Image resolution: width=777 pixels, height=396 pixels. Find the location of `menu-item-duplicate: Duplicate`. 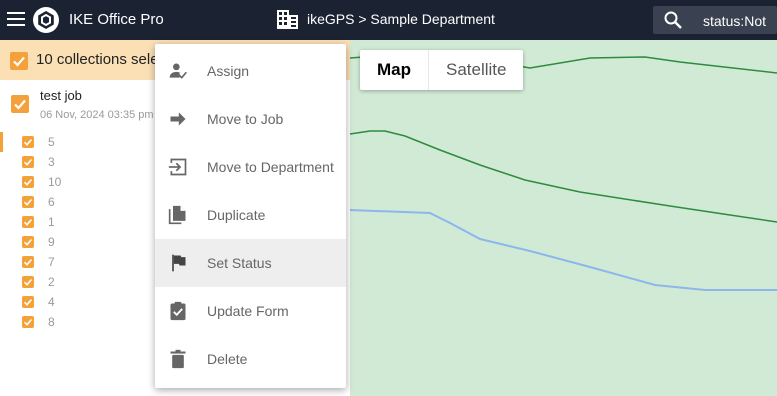

menu-item-duplicate: Duplicate is located at coordinates (250, 215).